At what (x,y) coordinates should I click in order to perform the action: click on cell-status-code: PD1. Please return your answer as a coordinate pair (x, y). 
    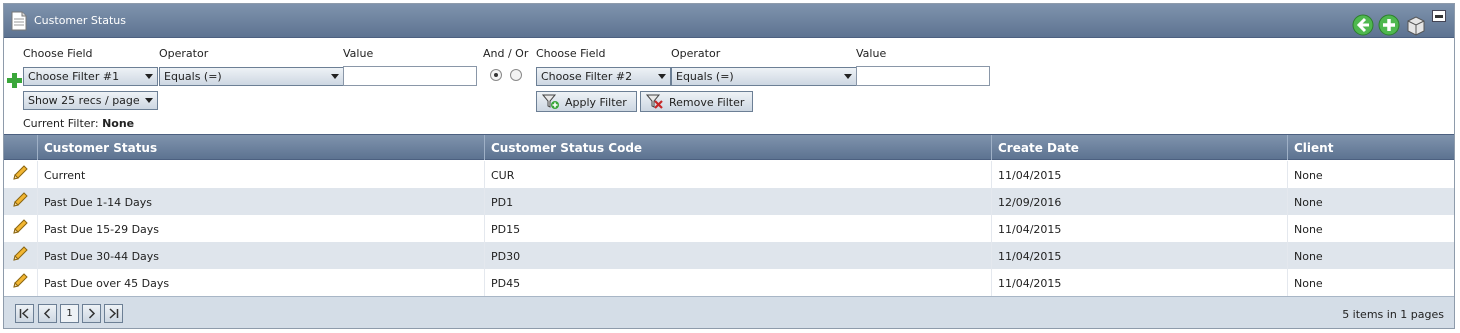
    Looking at the image, I should click on (737, 201).